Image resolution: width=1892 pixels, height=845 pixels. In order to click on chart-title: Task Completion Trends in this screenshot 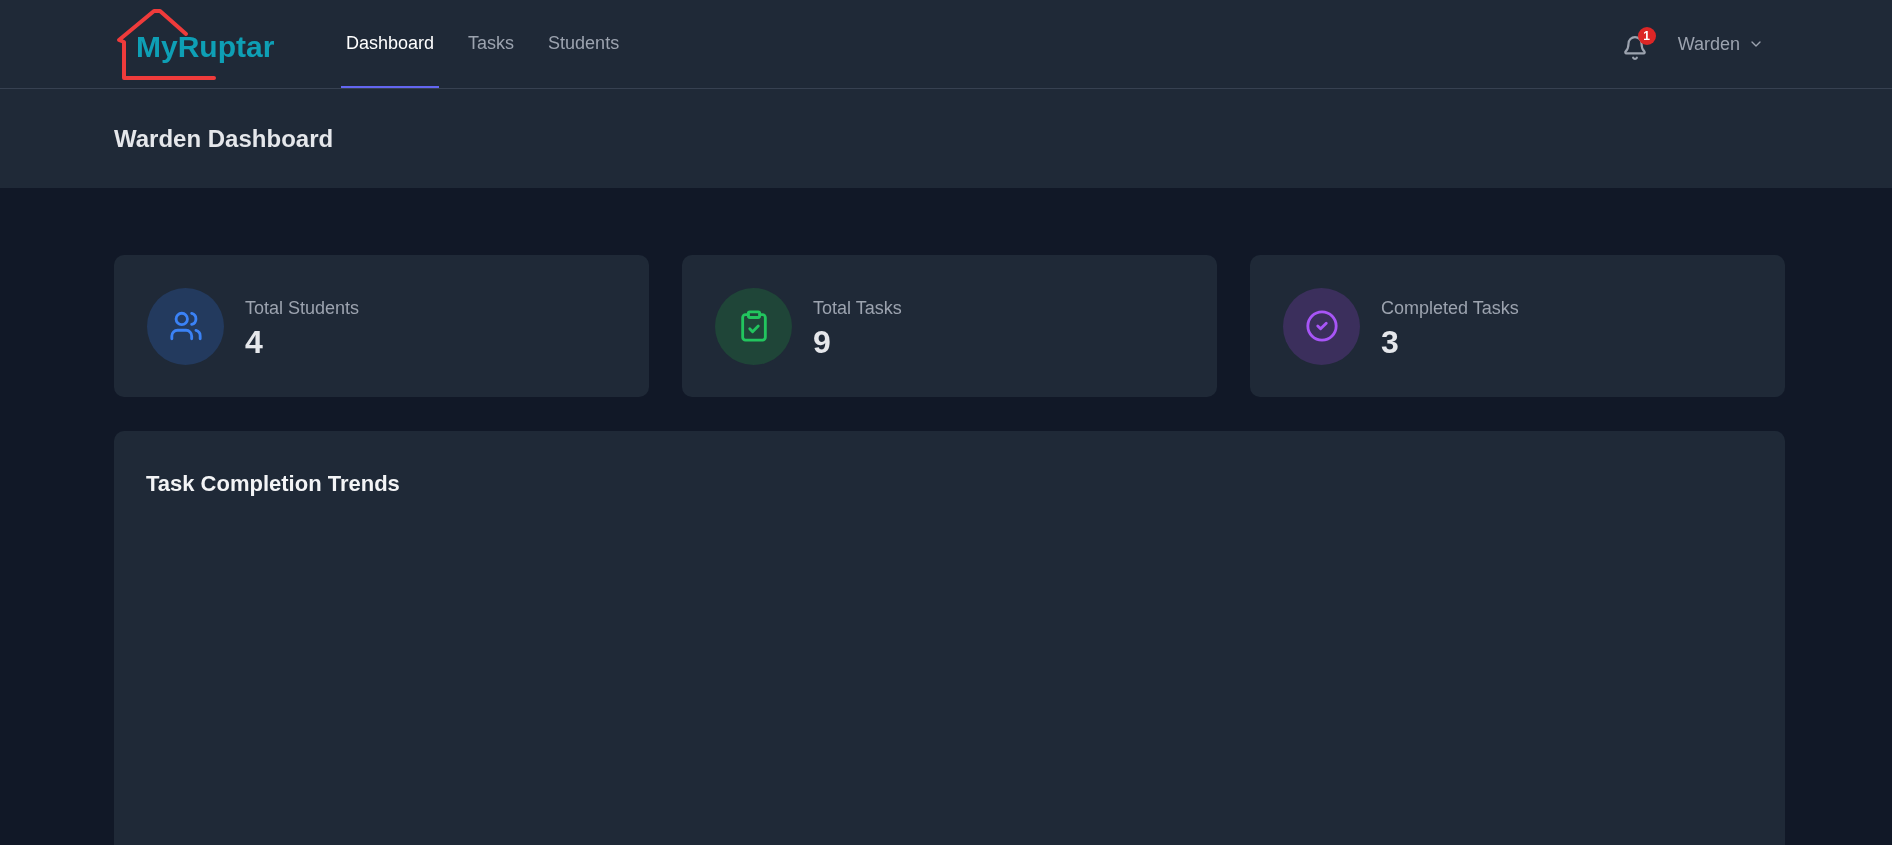, I will do `click(273, 484)`.